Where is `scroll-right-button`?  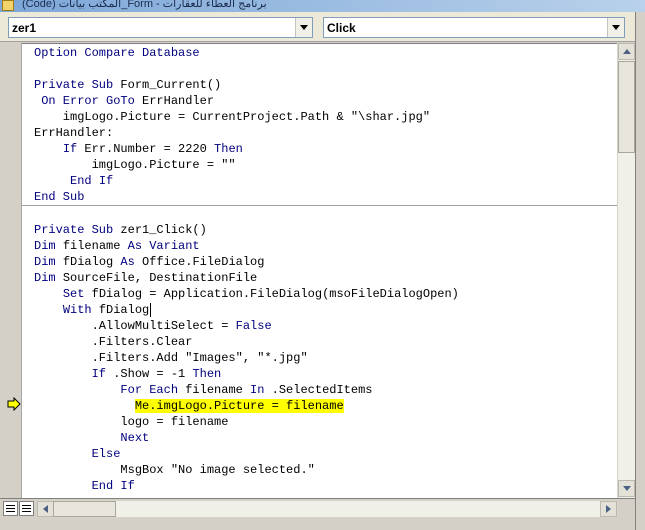 scroll-right-button is located at coordinates (608, 509).